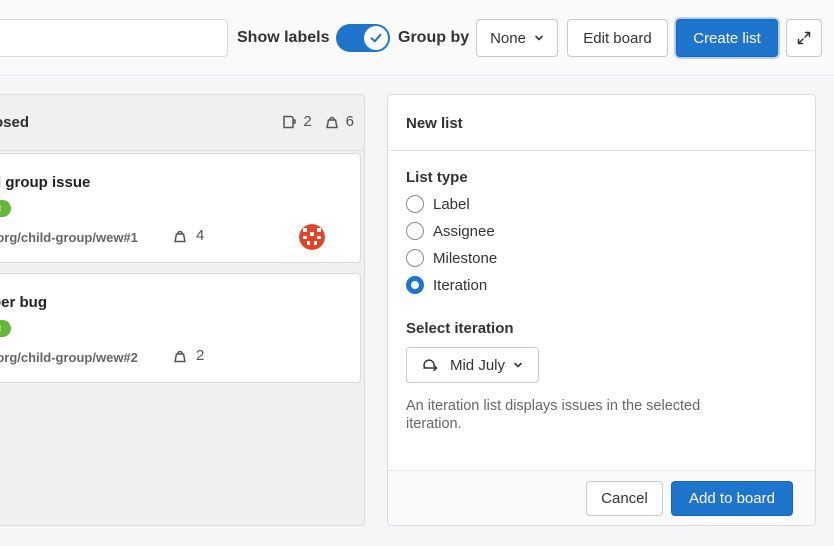  I want to click on group-by-value: None, so click(508, 38).